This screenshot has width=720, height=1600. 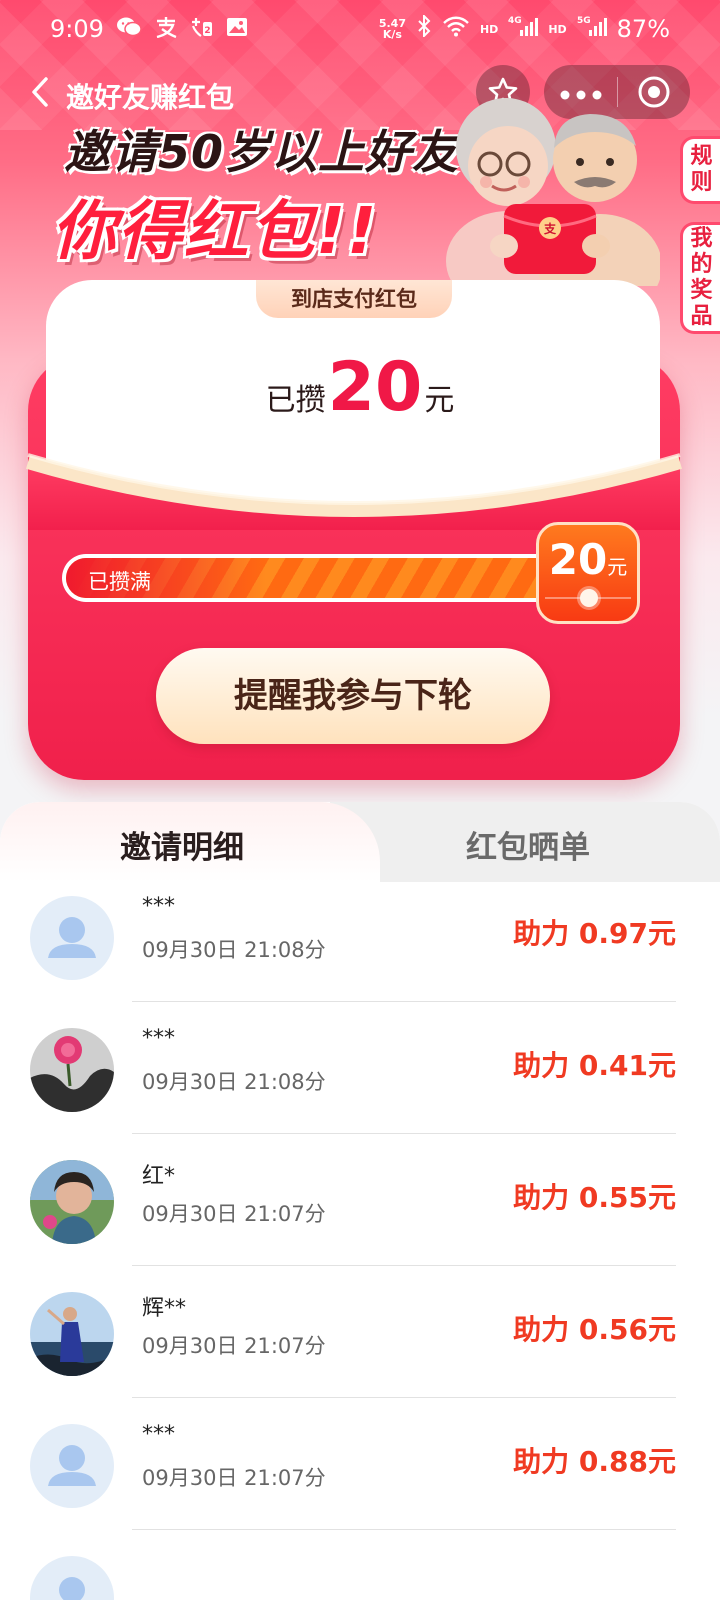 What do you see at coordinates (701, 316) in the screenshot?
I see `prizes-tab-char-4: 品` at bounding box center [701, 316].